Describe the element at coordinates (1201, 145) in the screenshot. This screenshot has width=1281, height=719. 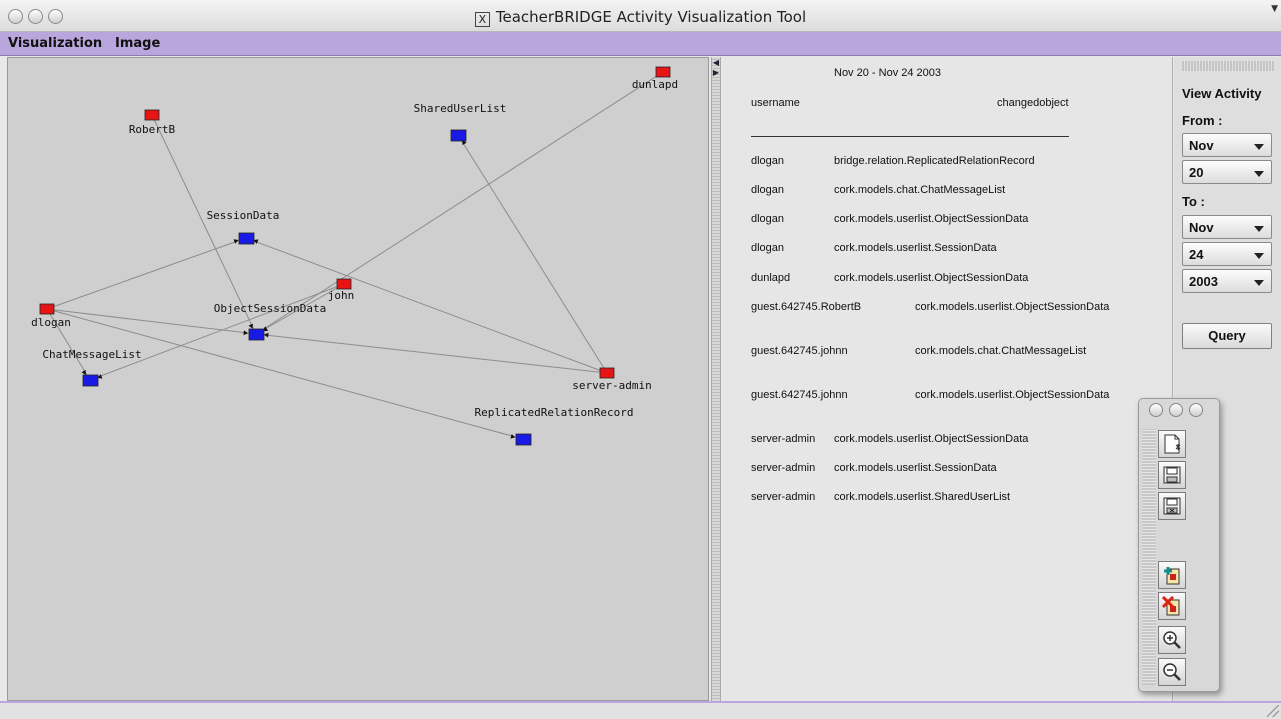
I see `from-month-value: Nov` at that location.